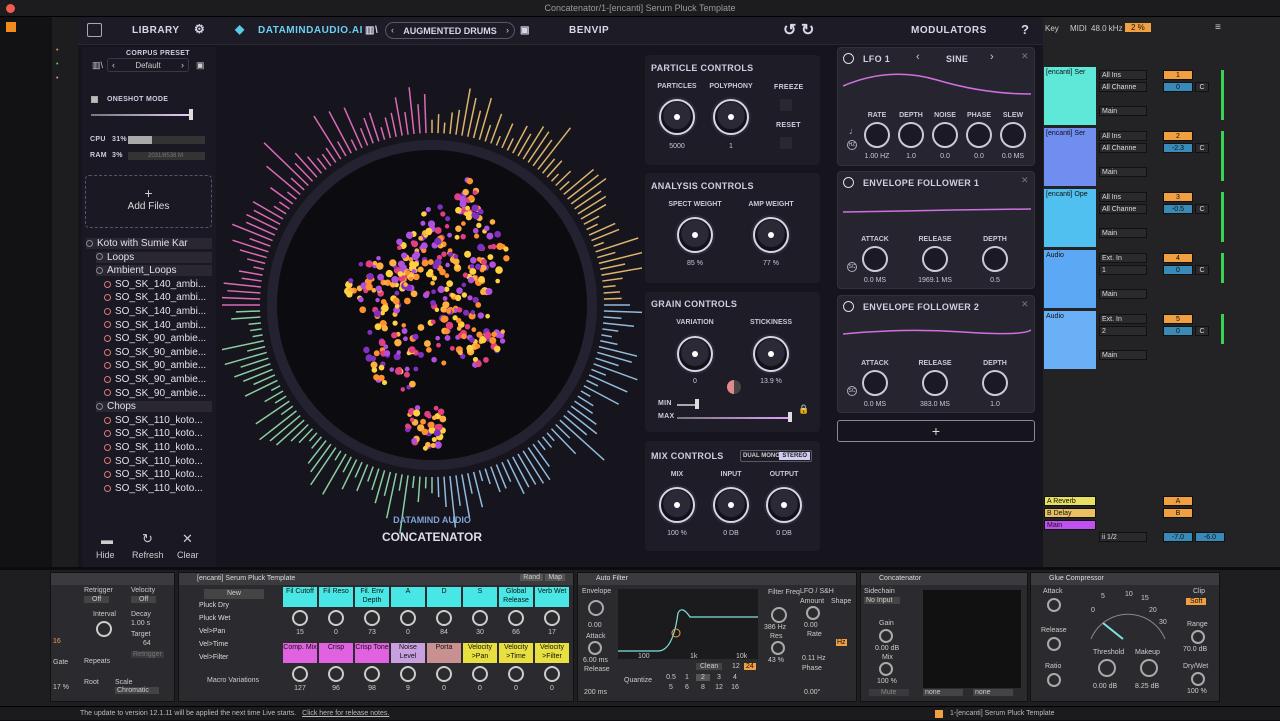 This screenshot has width=1280, height=721. What do you see at coordinates (214, 618) in the screenshot?
I see `variation-item: Pluck Wet` at bounding box center [214, 618].